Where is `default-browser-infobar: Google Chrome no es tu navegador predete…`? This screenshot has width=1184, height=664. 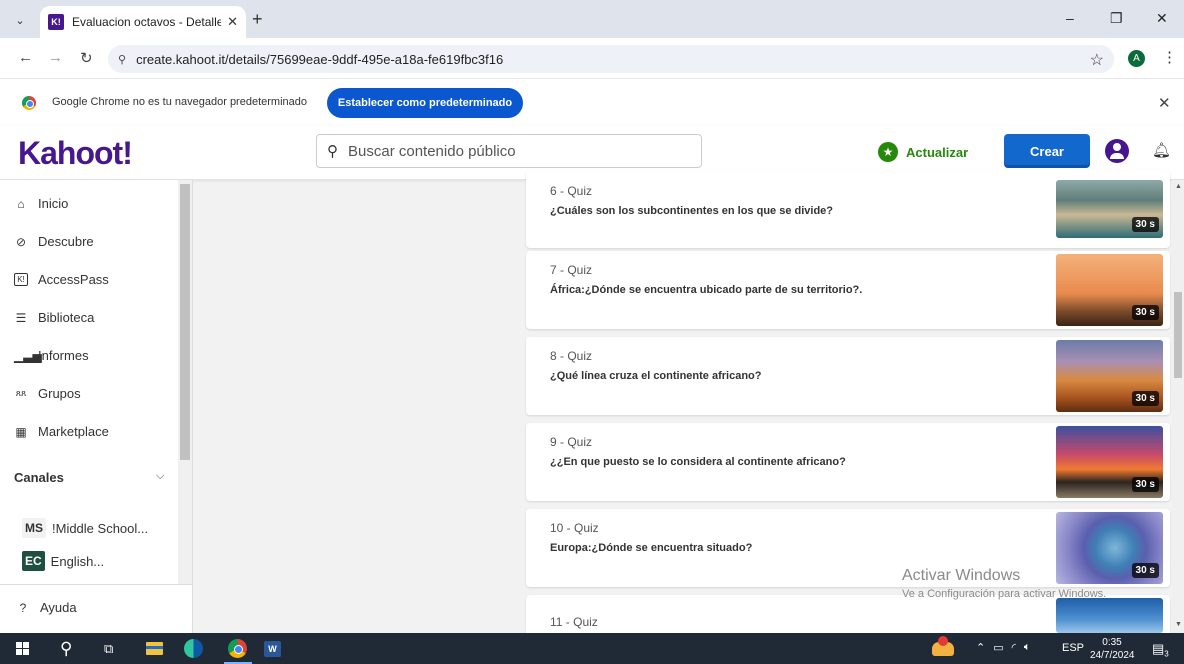
default-browser-infobar: Google Chrome no es tu navegador predete… is located at coordinates (592, 102).